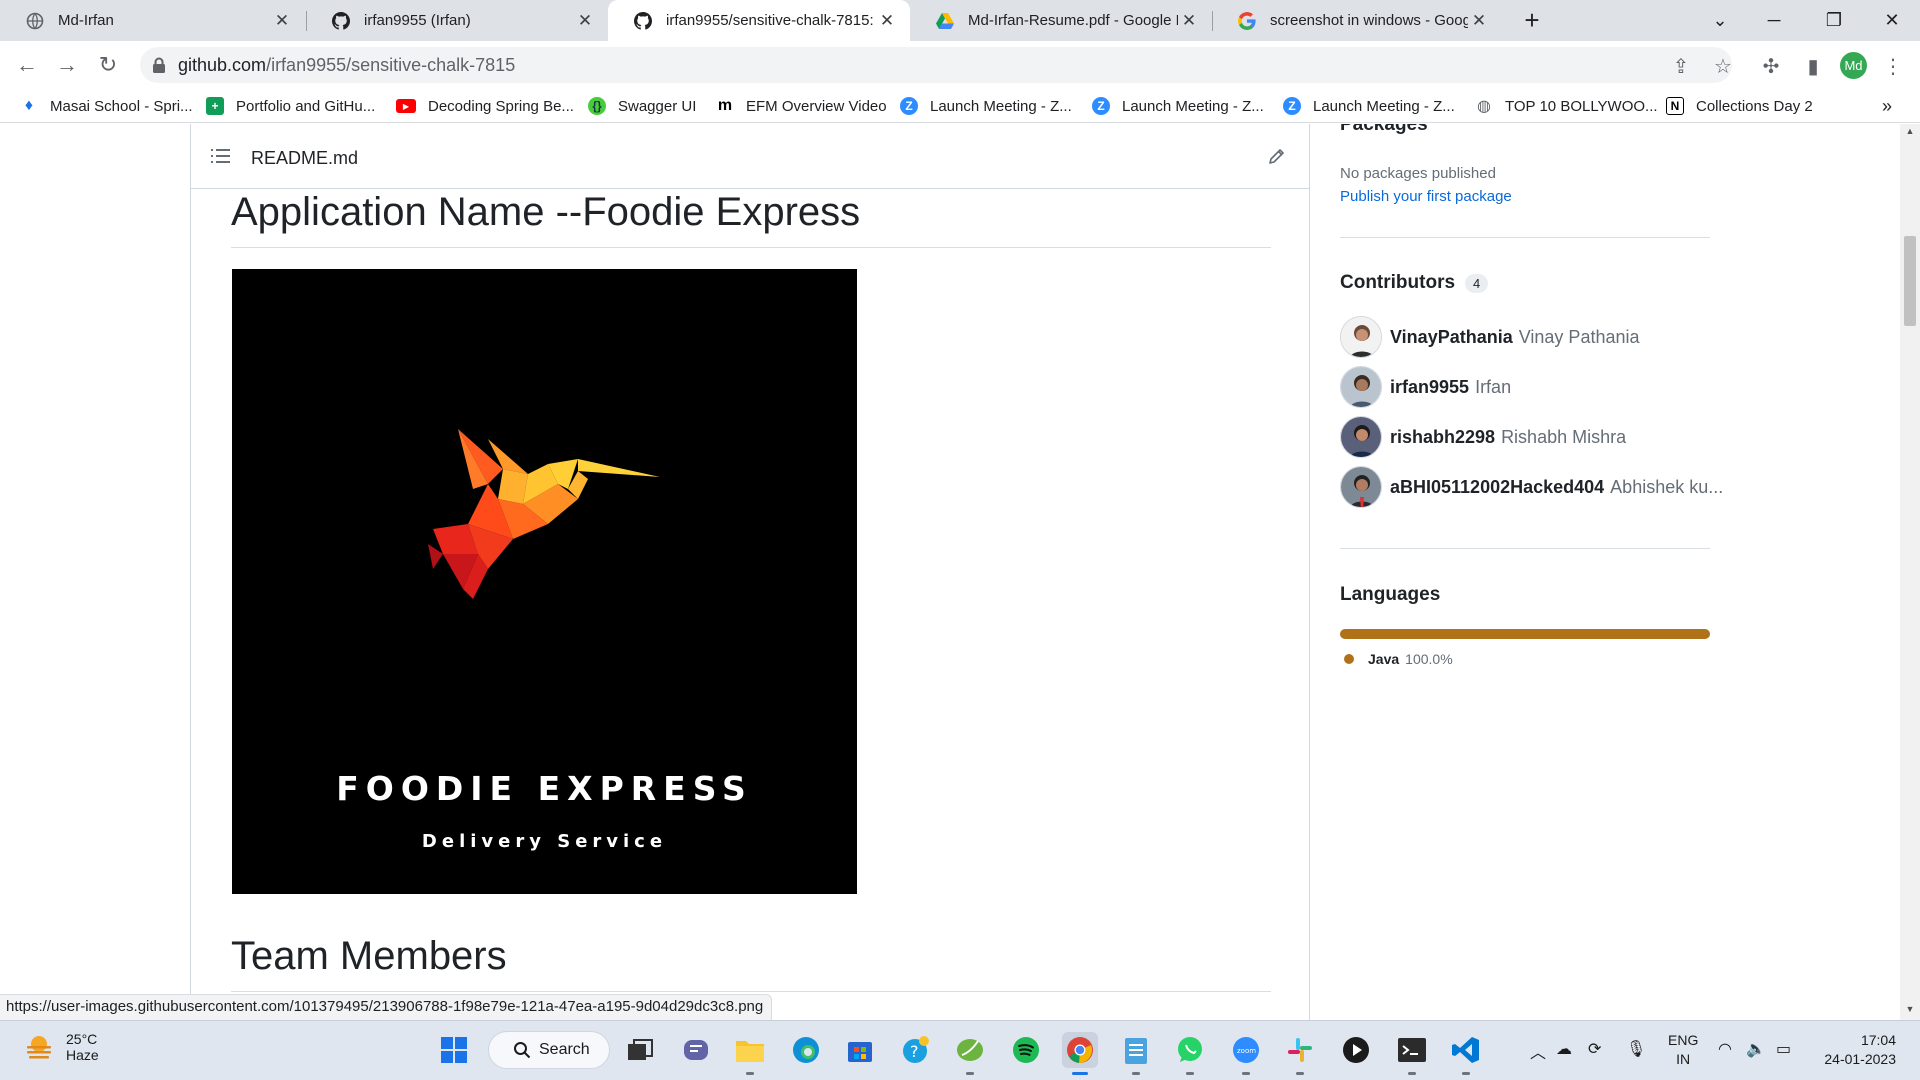 The height and width of the screenshot is (1080, 1920). I want to click on show-hidden-icons-chevron-icon: ︿, so click(1538, 1051).